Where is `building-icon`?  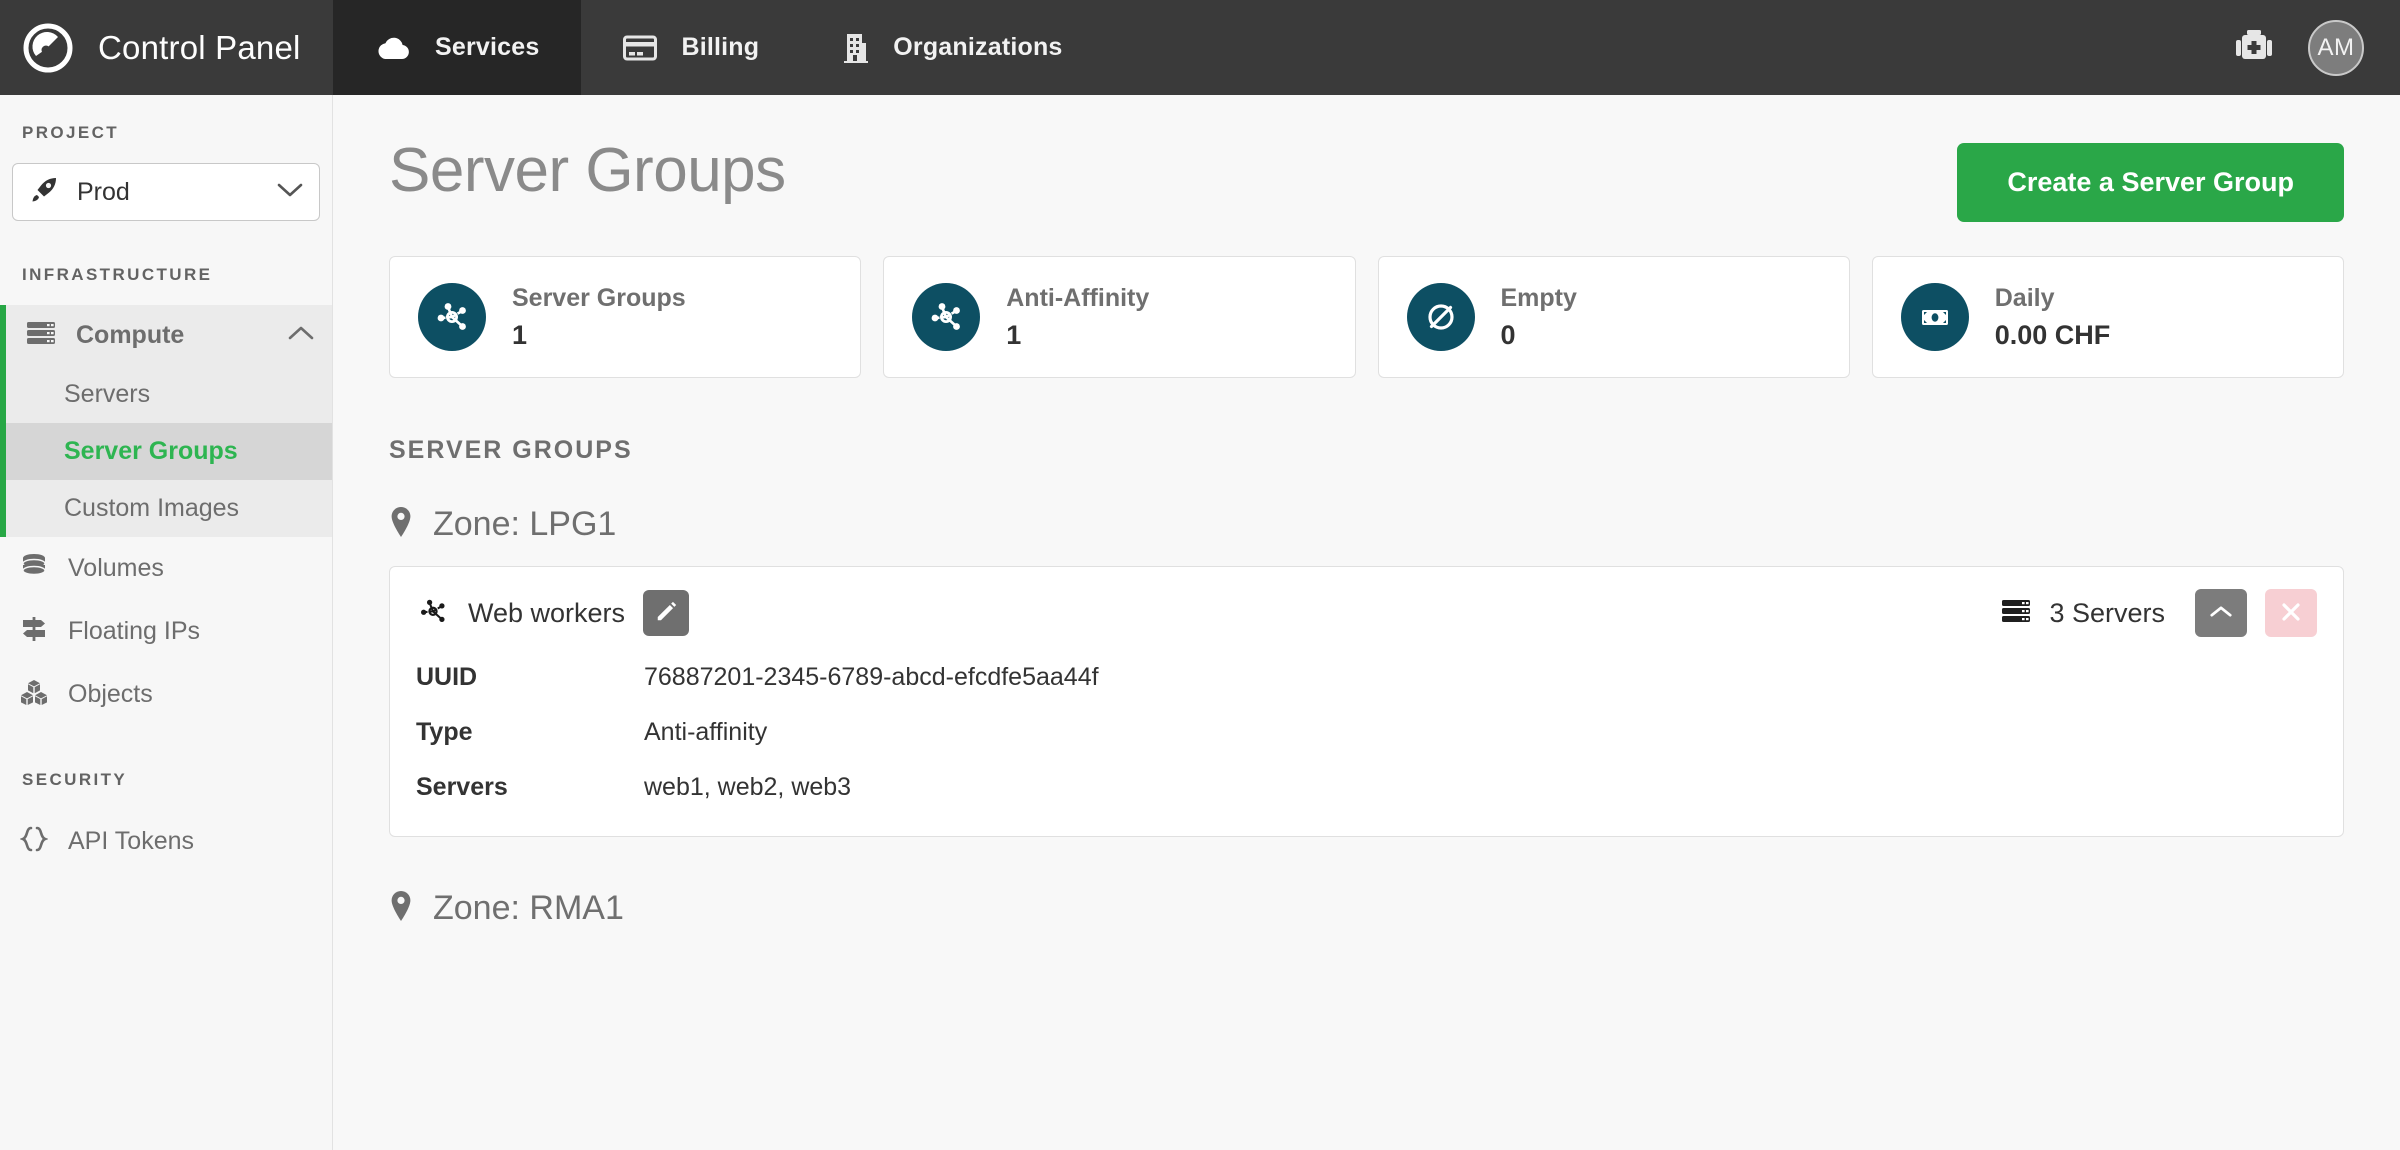
building-icon is located at coordinates (856, 48).